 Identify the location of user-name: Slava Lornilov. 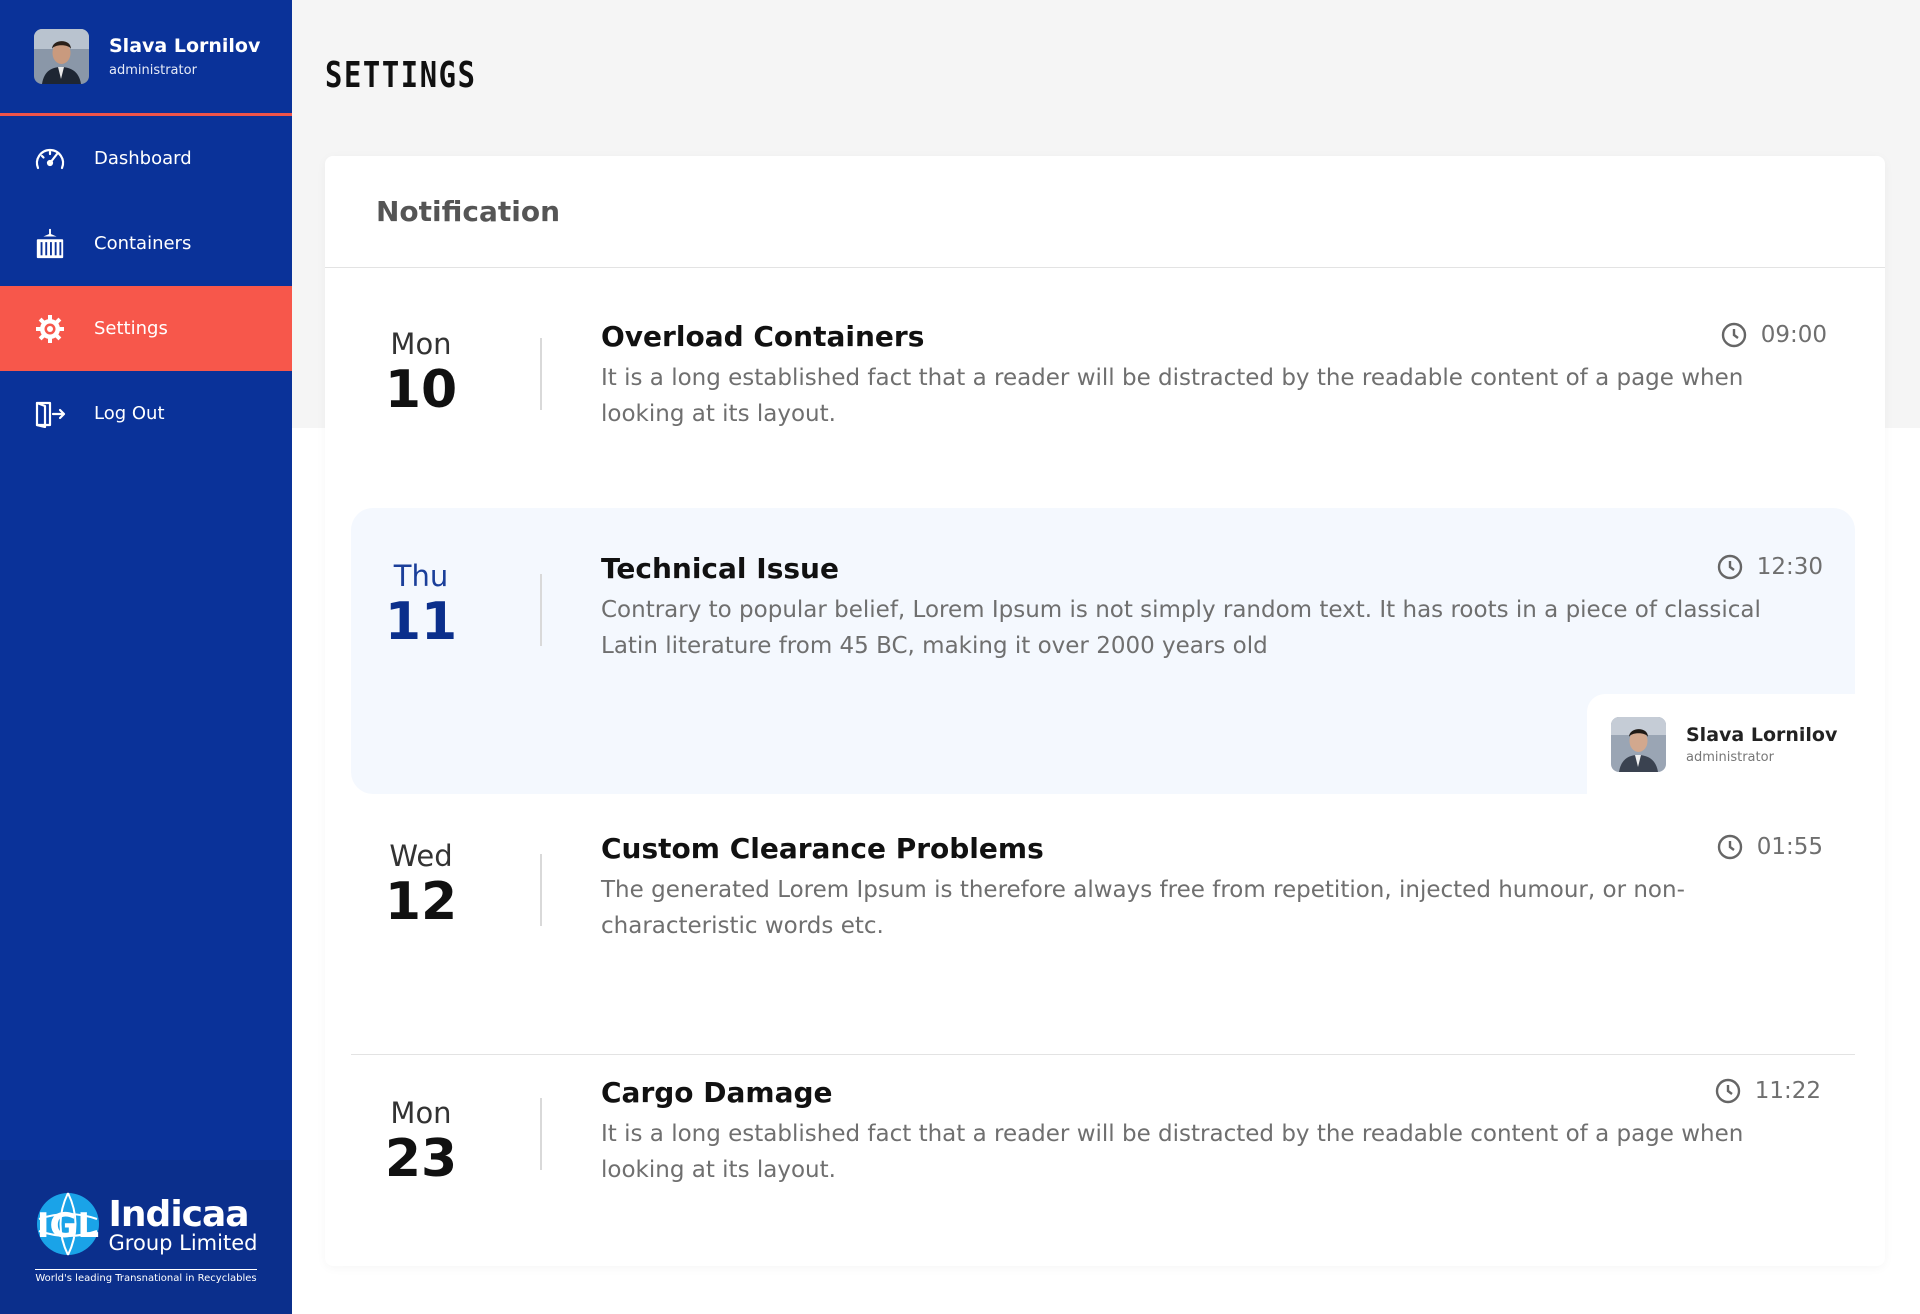
(185, 46).